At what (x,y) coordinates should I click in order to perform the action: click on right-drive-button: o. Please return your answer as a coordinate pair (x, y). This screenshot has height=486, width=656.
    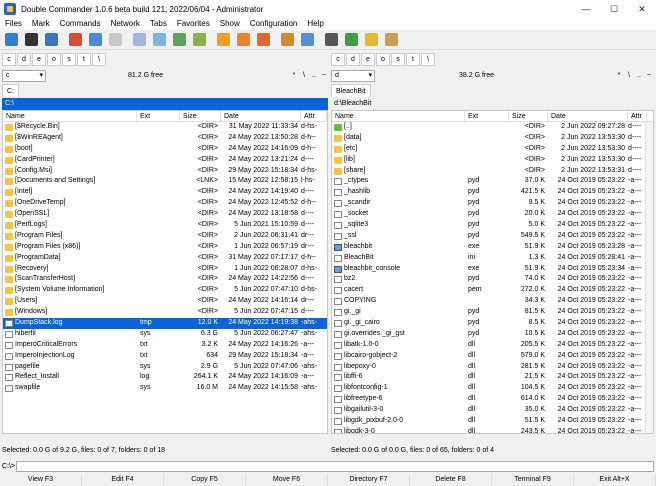
    Looking at the image, I should click on (383, 59).